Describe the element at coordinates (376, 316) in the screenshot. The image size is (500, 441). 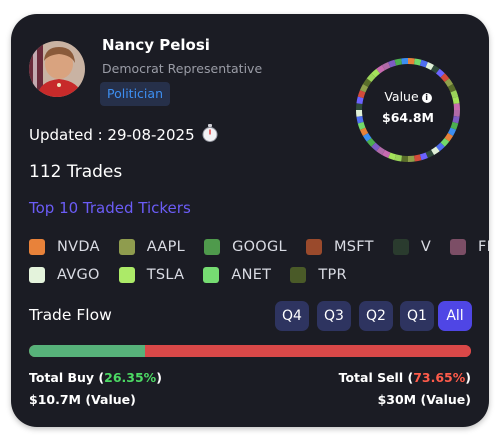
I see `quarter-button-q2: Q2` at that location.